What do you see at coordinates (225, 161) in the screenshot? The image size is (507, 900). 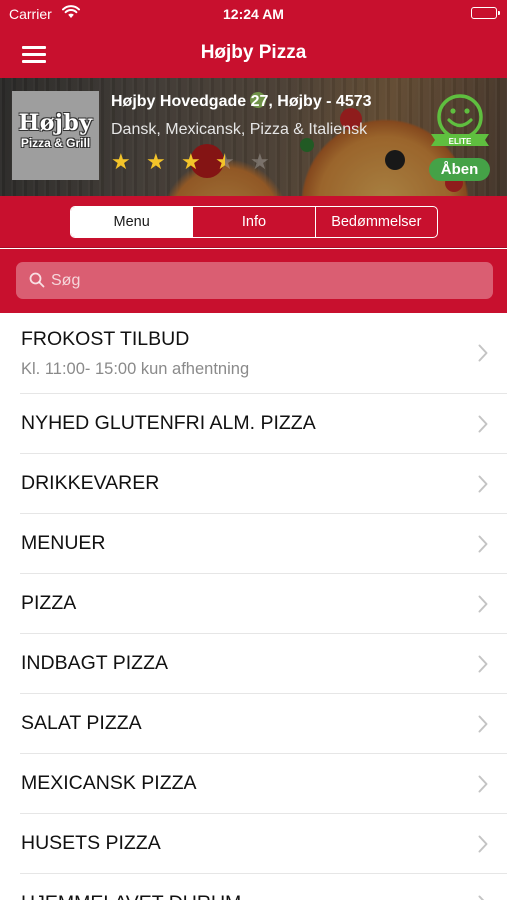 I see `star-half-icon: ★` at bounding box center [225, 161].